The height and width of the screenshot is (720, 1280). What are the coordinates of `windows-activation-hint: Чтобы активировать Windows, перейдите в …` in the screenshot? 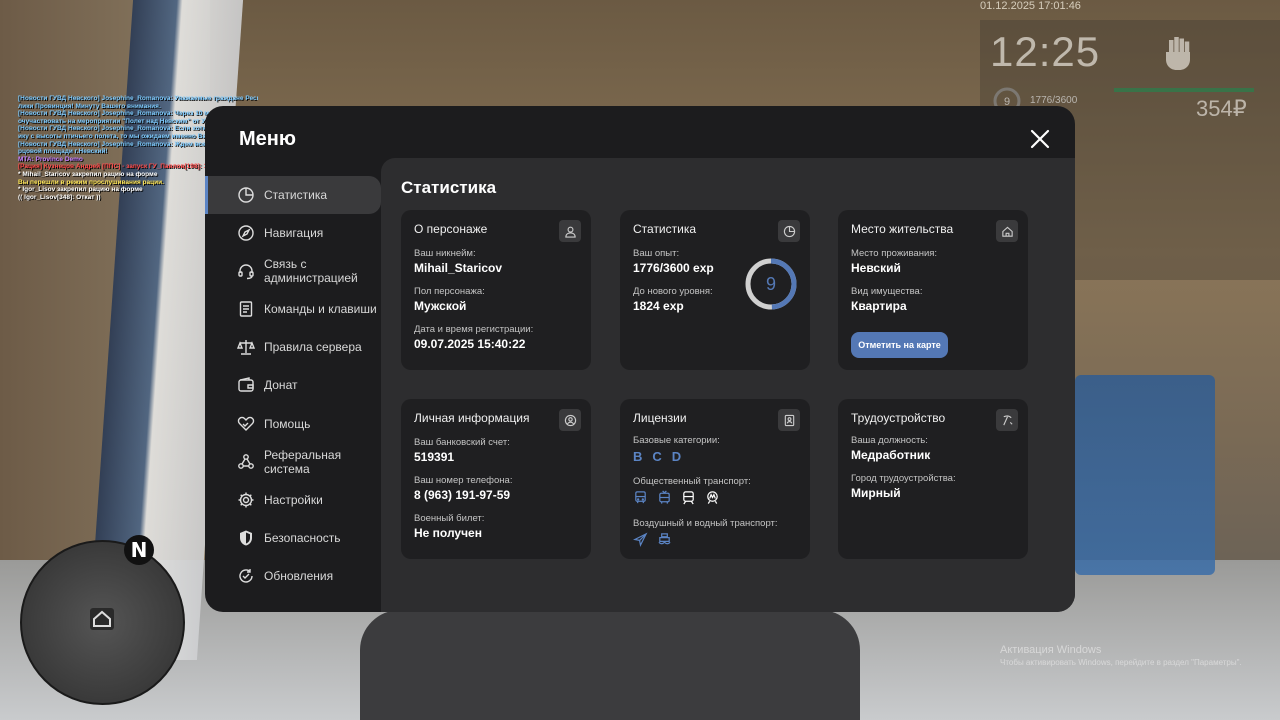 It's located at (1121, 662).